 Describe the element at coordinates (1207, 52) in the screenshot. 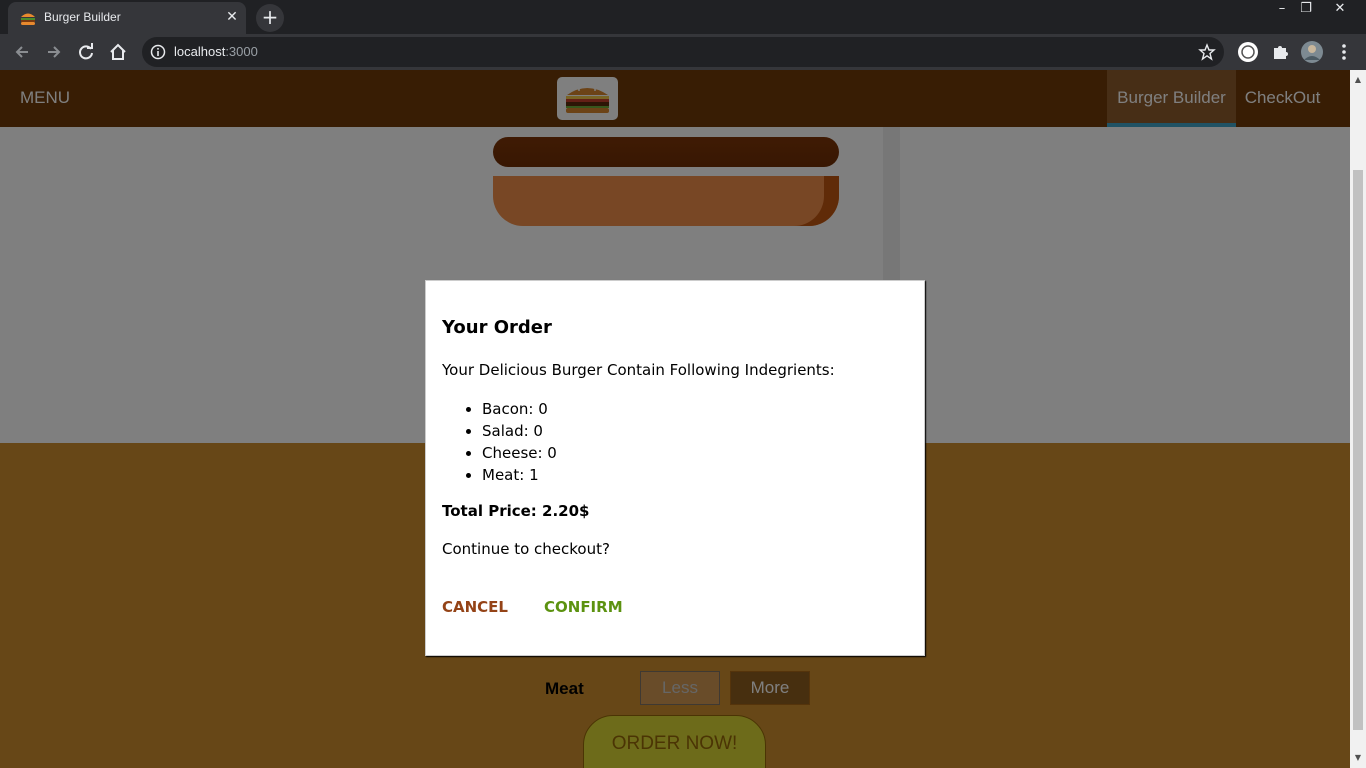

I see `bookmark-star-icon` at that location.